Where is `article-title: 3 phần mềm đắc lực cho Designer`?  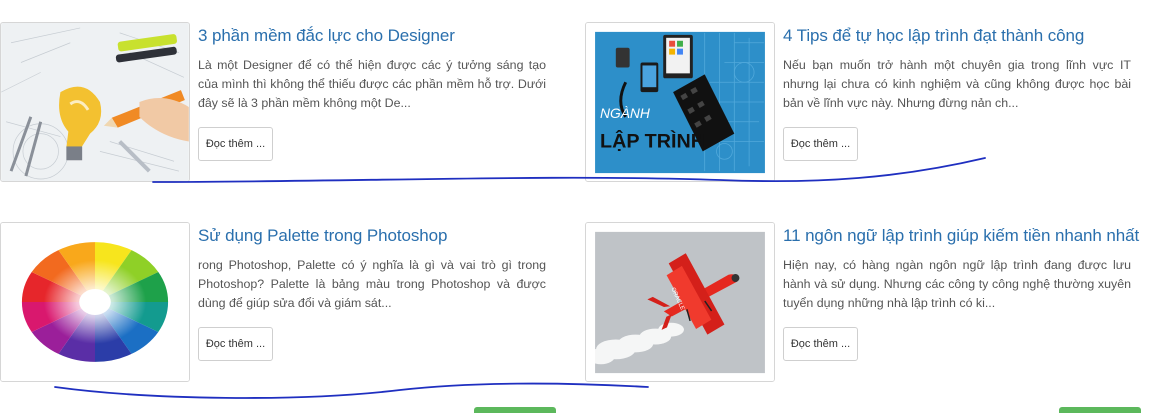
article-title: 3 phần mềm đắc lực cho Designer is located at coordinates (378, 36).